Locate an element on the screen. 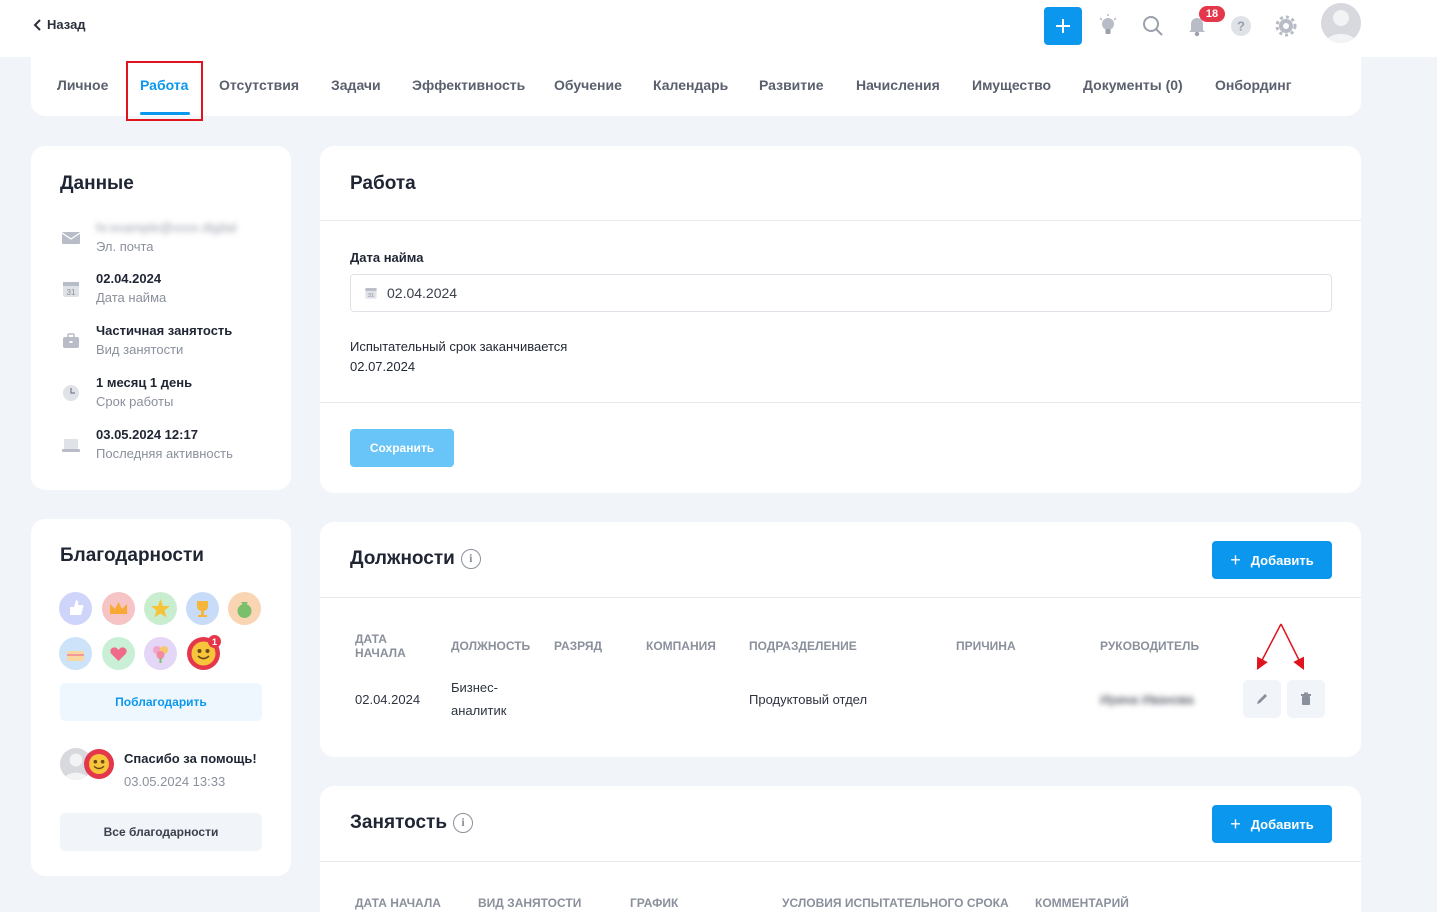 This screenshot has height=912, width=1437. tab-documents: Документы (0) is located at coordinates (1133, 85).